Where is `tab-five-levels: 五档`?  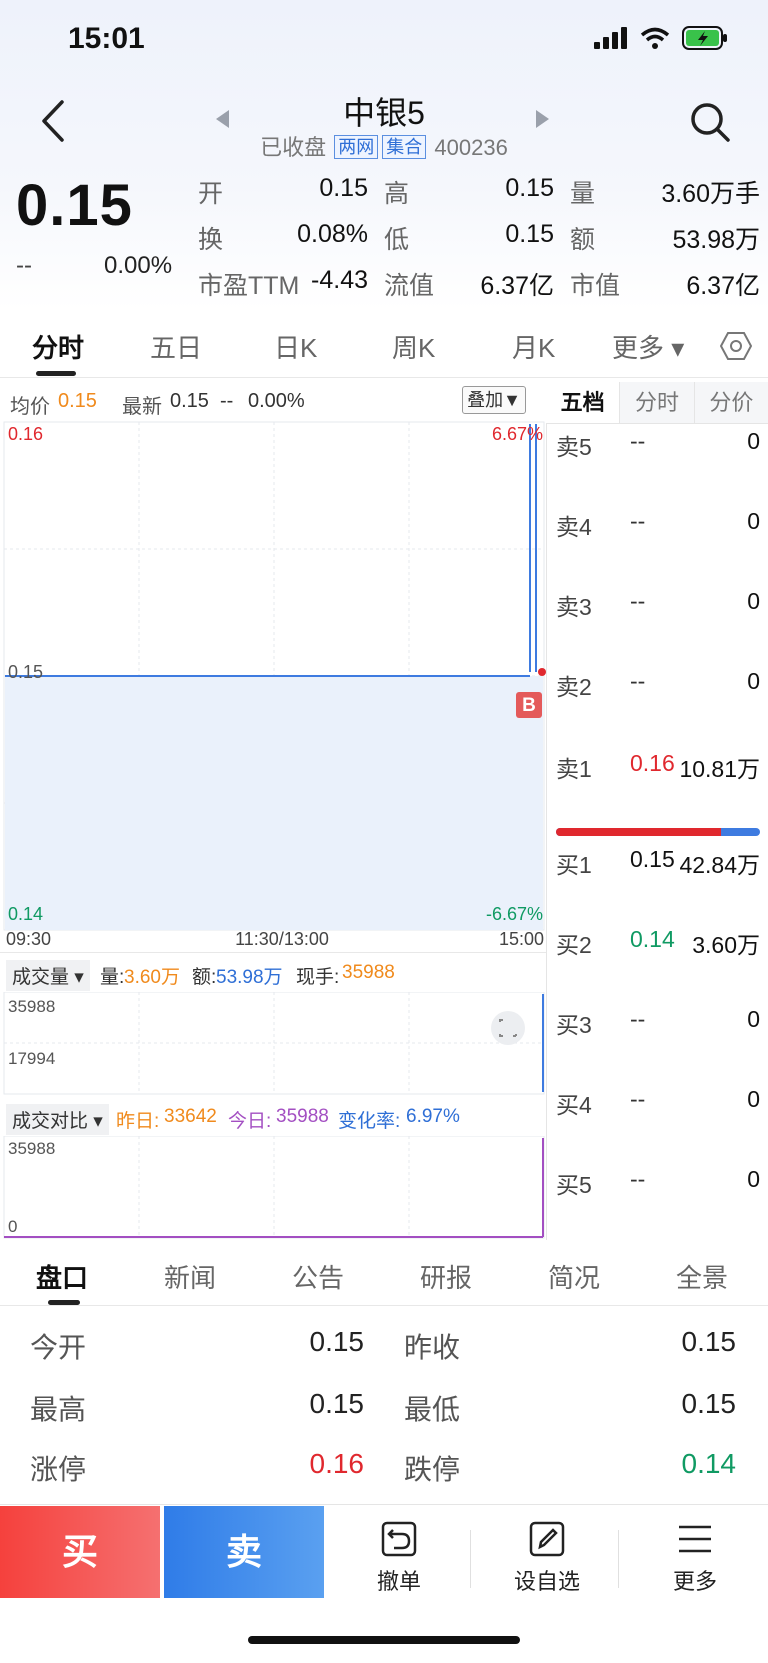
tab-five-levels: 五档 is located at coordinates (583, 402).